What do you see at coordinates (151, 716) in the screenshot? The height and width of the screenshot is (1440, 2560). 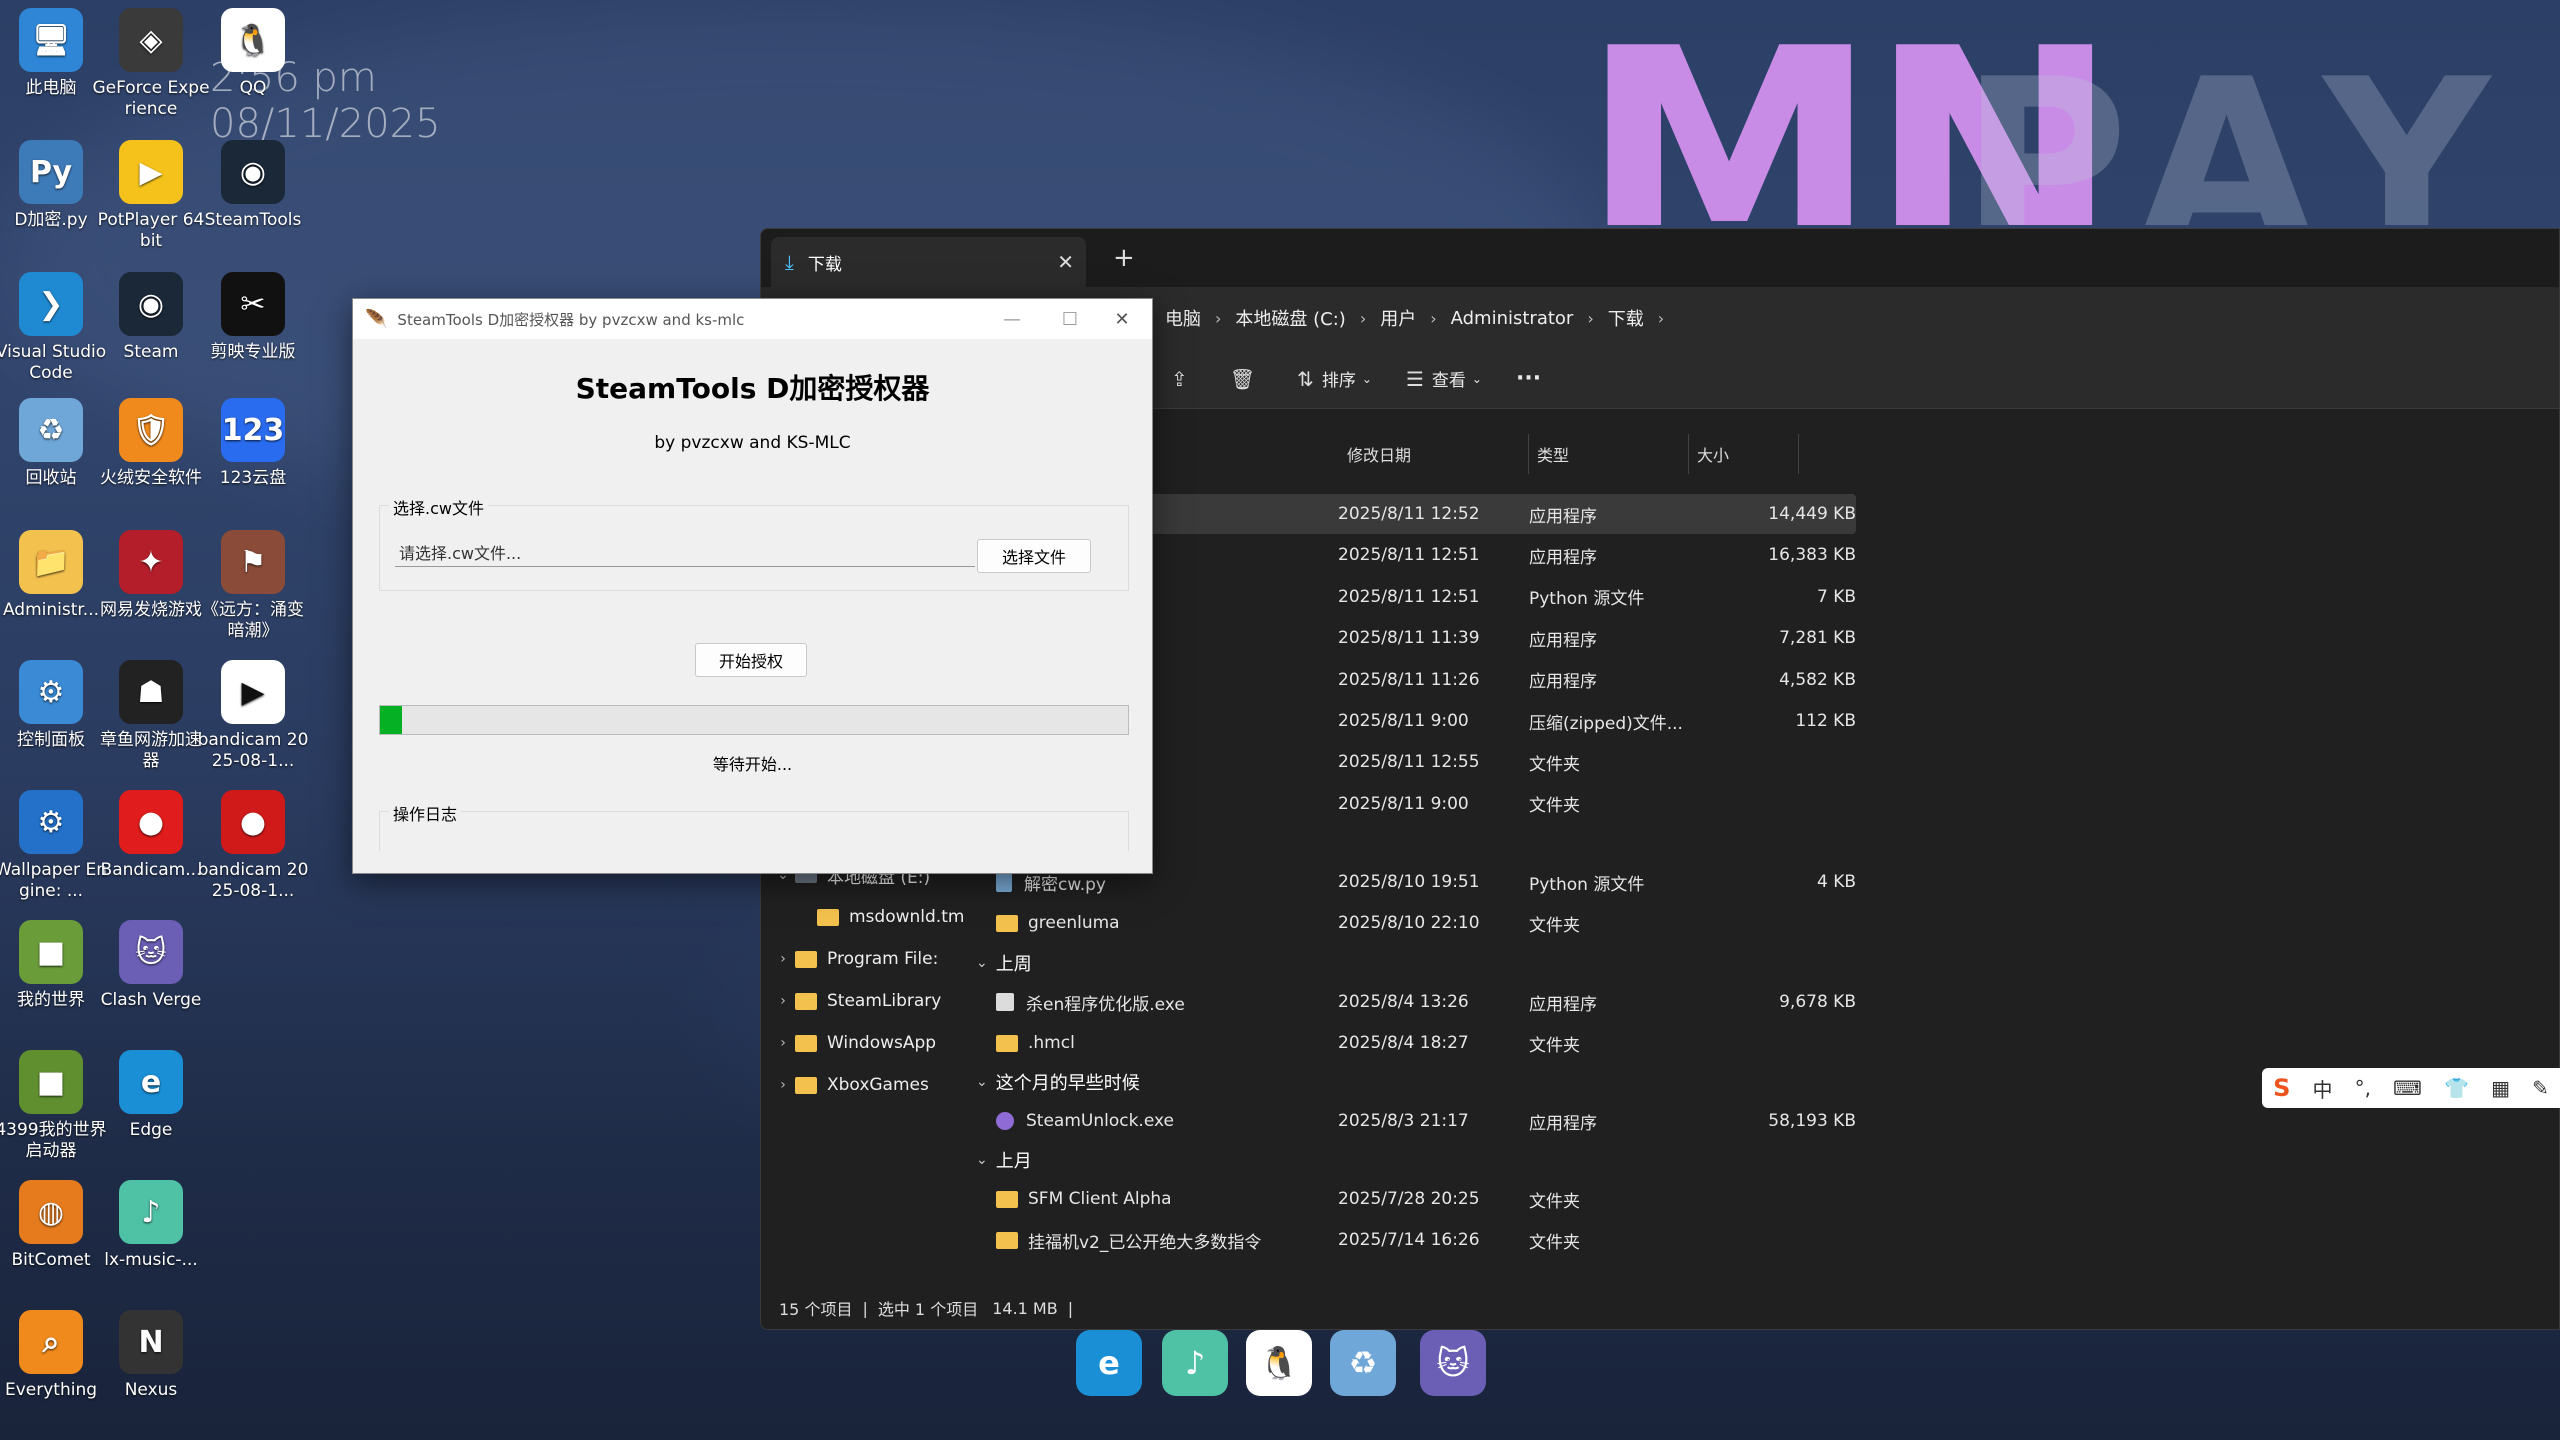 I see `desktop-icon: ☗ 章鱼网游加速器` at bounding box center [151, 716].